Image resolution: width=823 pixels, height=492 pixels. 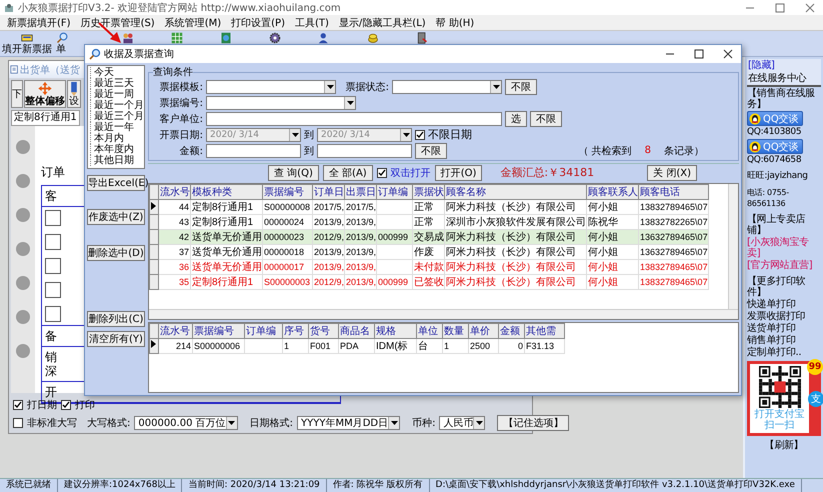 What do you see at coordinates (312, 23) in the screenshot?
I see `menu-item: 工具(T)` at bounding box center [312, 23].